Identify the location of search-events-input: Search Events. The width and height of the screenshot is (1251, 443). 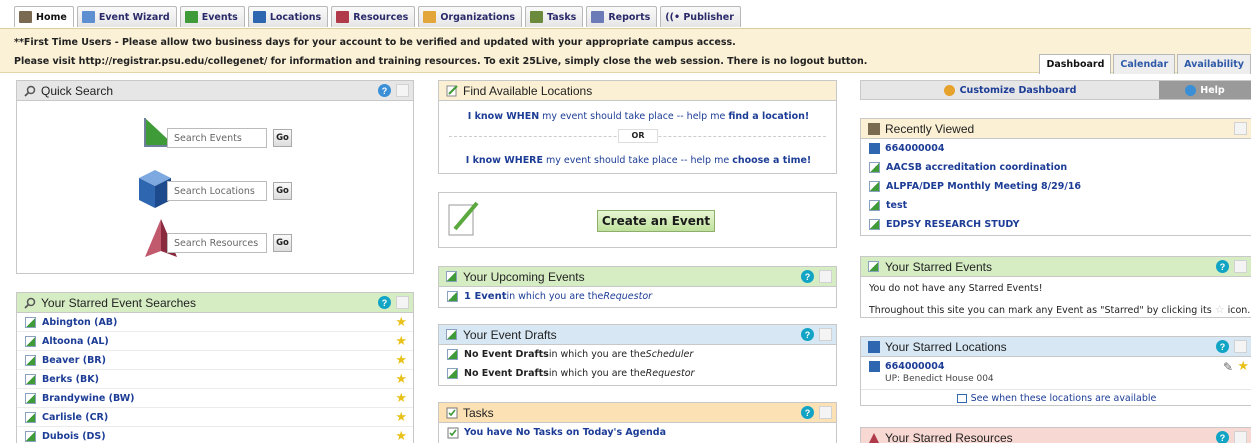
(217, 138).